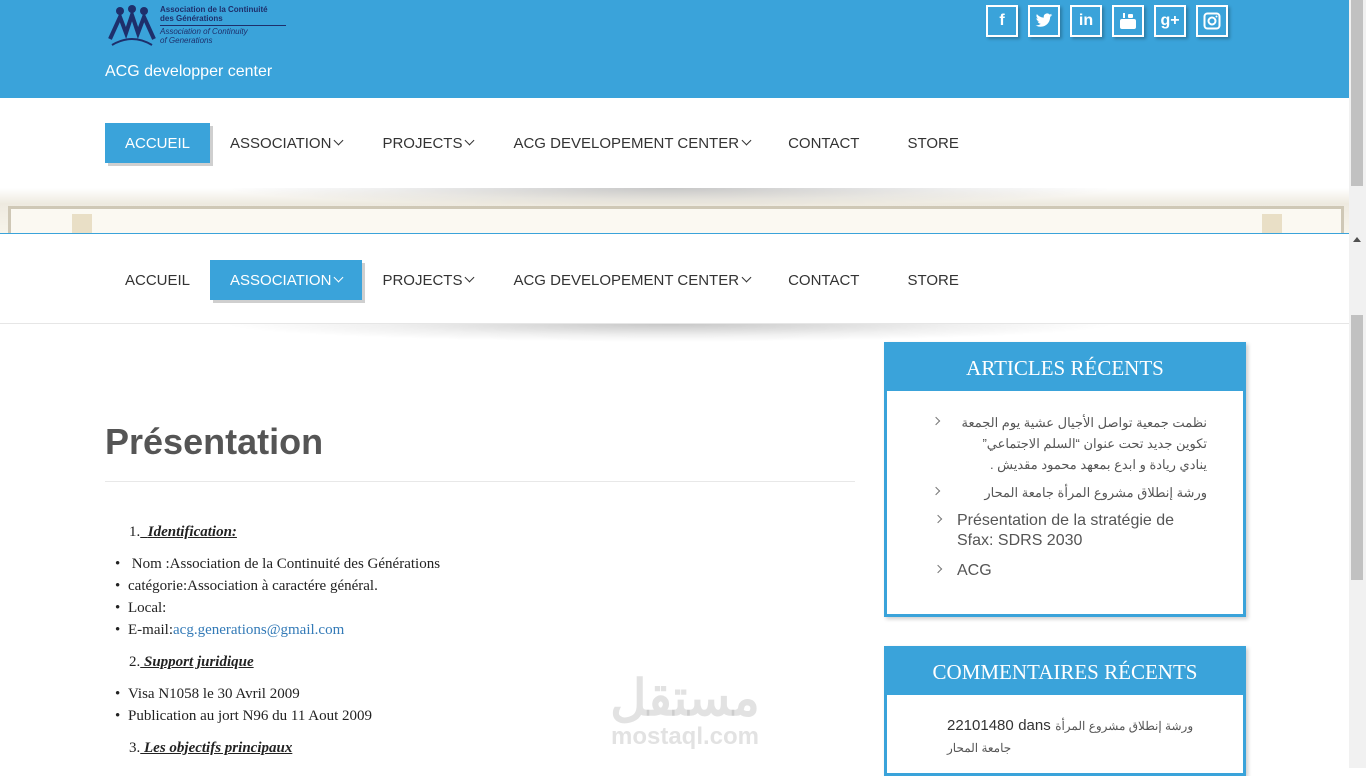 This screenshot has width=1366, height=776. What do you see at coordinates (132, 25) in the screenshot?
I see `logo-mark-icon` at bounding box center [132, 25].